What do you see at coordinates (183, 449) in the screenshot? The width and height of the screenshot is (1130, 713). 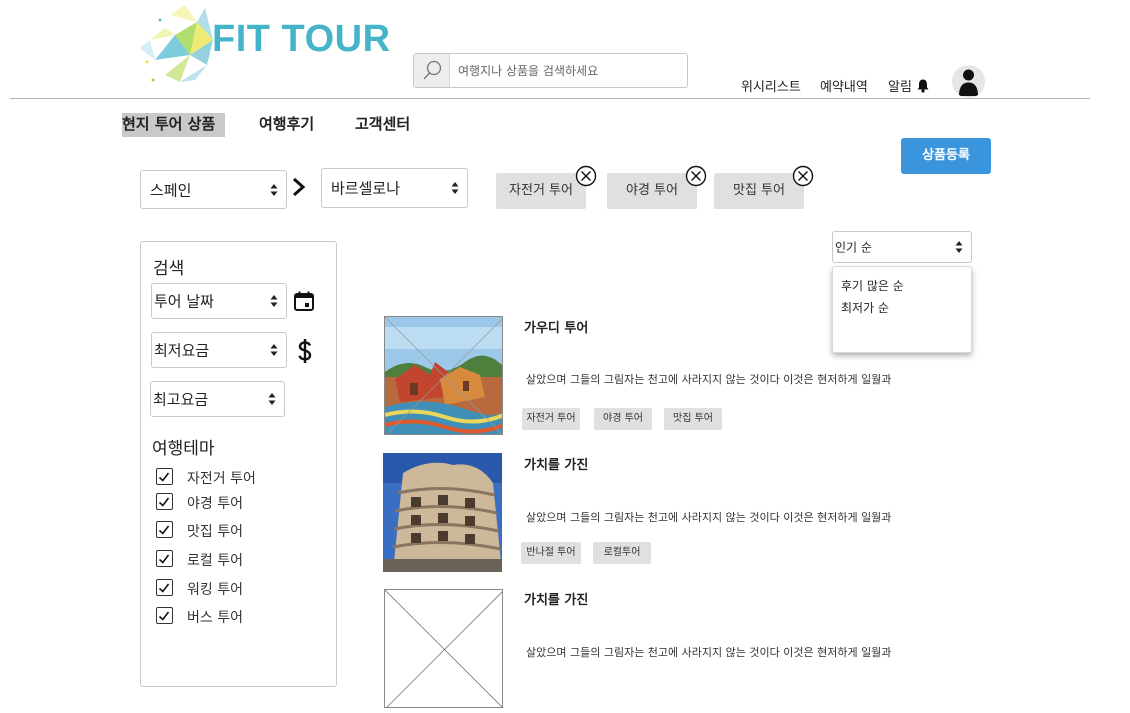 I see `theme-heading: 여행테마` at bounding box center [183, 449].